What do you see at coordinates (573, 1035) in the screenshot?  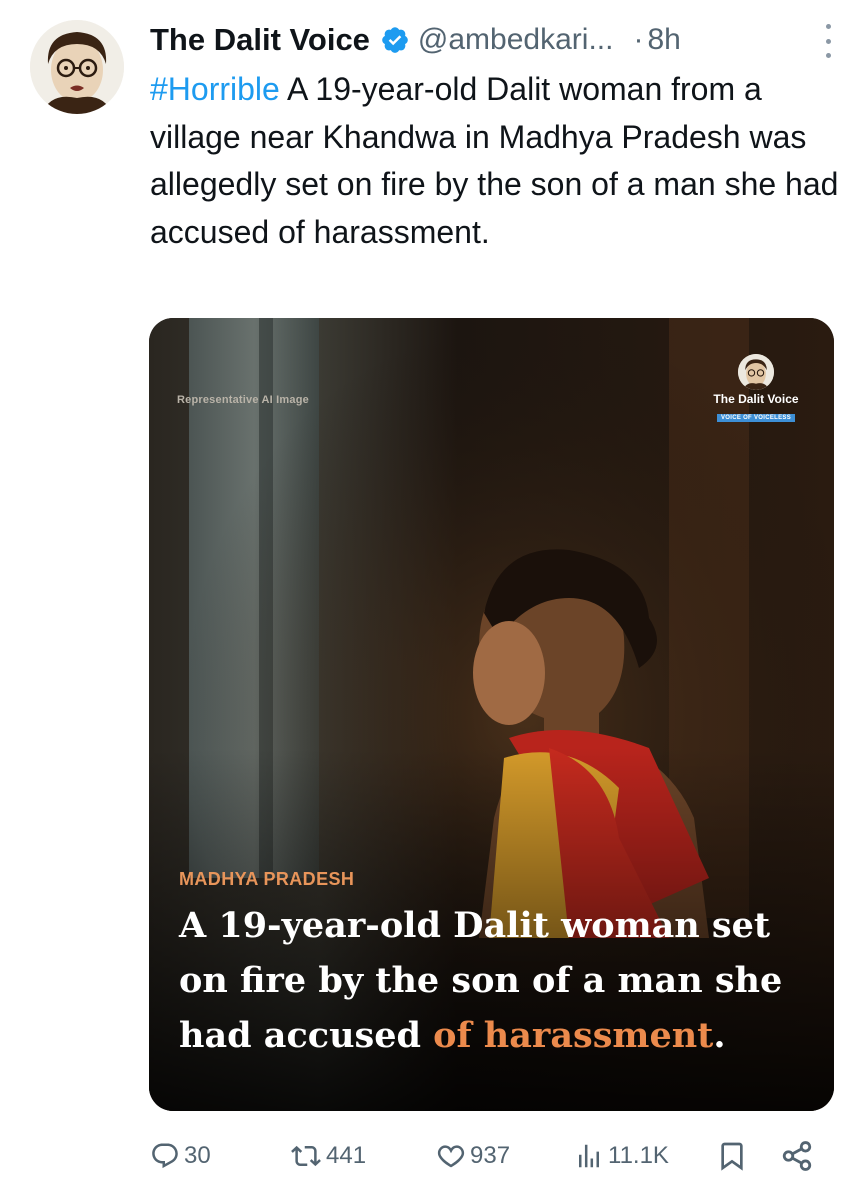 I see `headline-accent: of harassment` at bounding box center [573, 1035].